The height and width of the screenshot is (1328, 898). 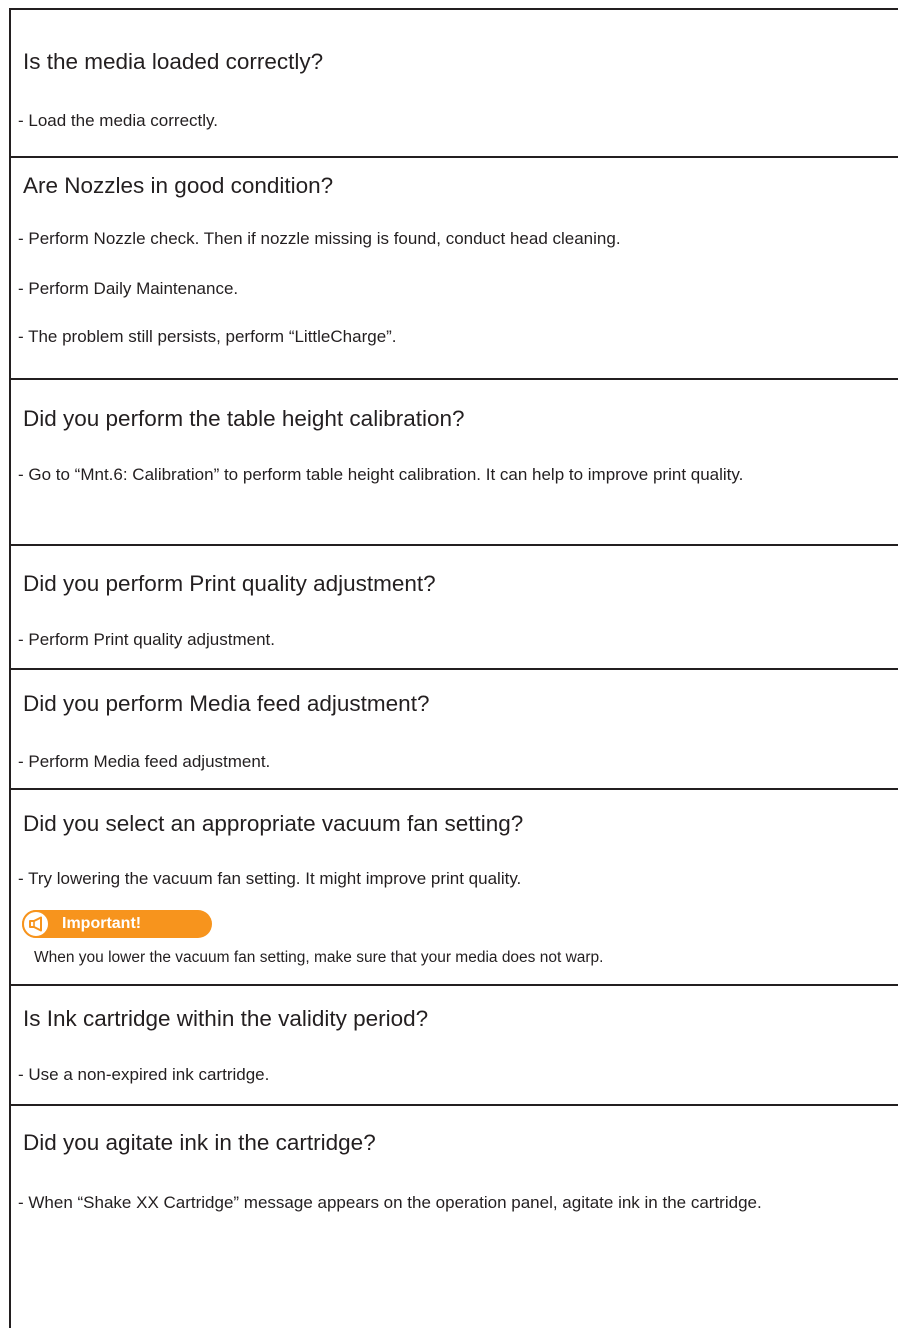 What do you see at coordinates (36, 924) in the screenshot?
I see `megaphone-icon` at bounding box center [36, 924].